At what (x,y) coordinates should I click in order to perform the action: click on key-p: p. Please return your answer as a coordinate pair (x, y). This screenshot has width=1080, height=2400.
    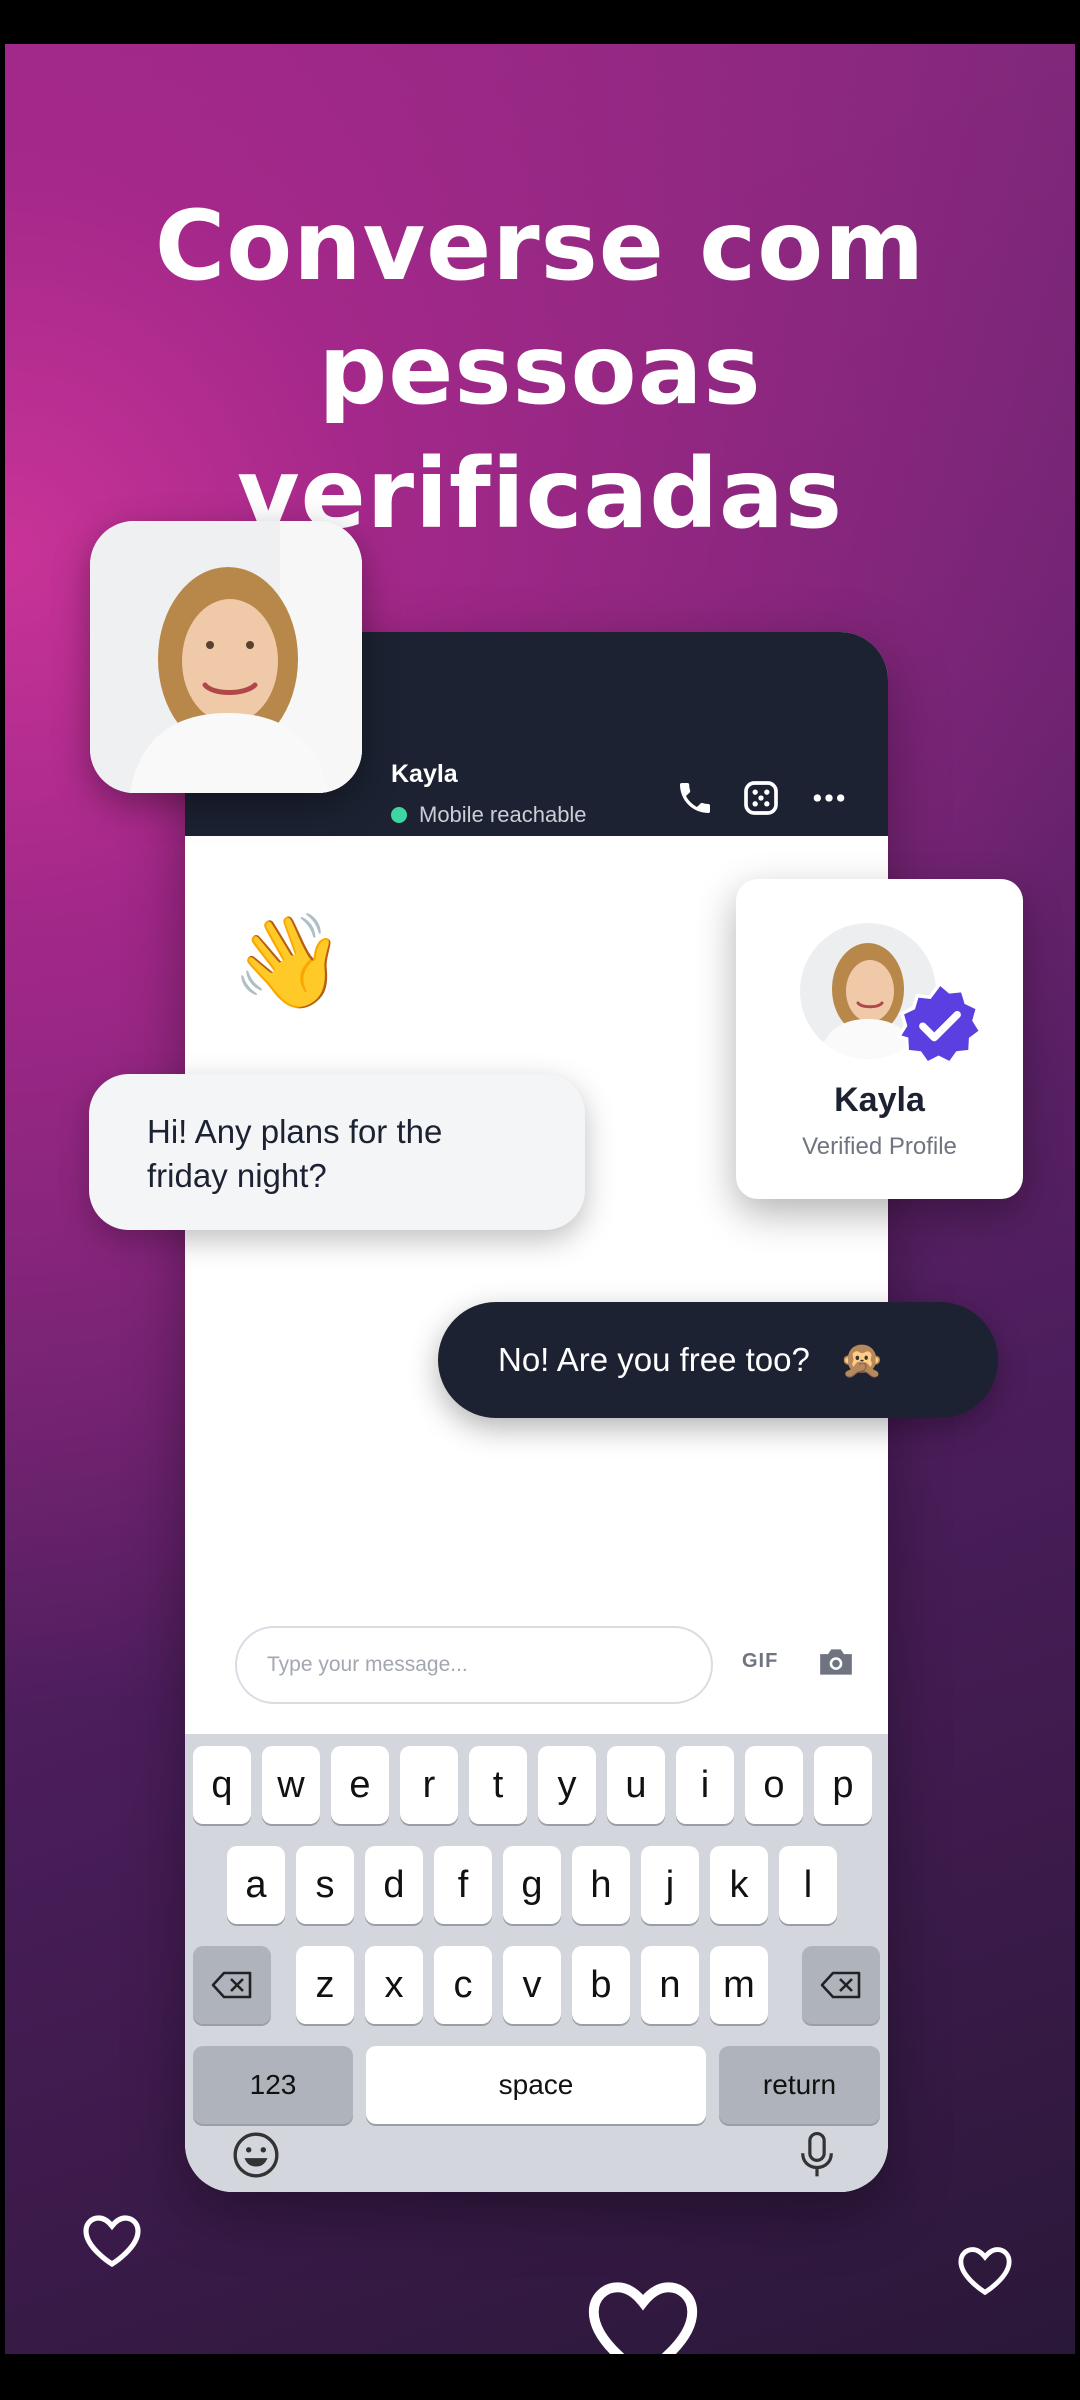
    Looking at the image, I should click on (843, 1785).